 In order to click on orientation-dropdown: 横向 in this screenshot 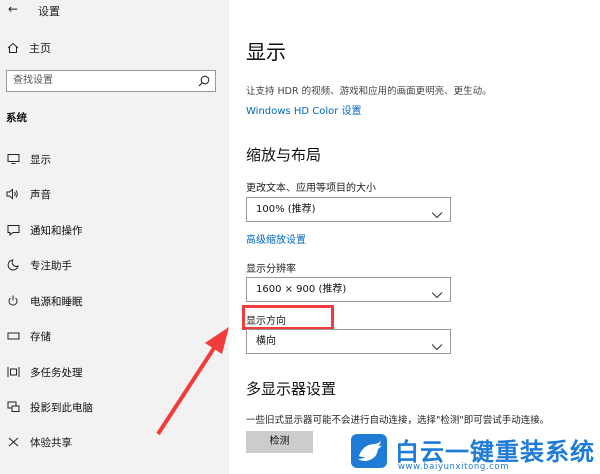, I will do `click(348, 341)`.